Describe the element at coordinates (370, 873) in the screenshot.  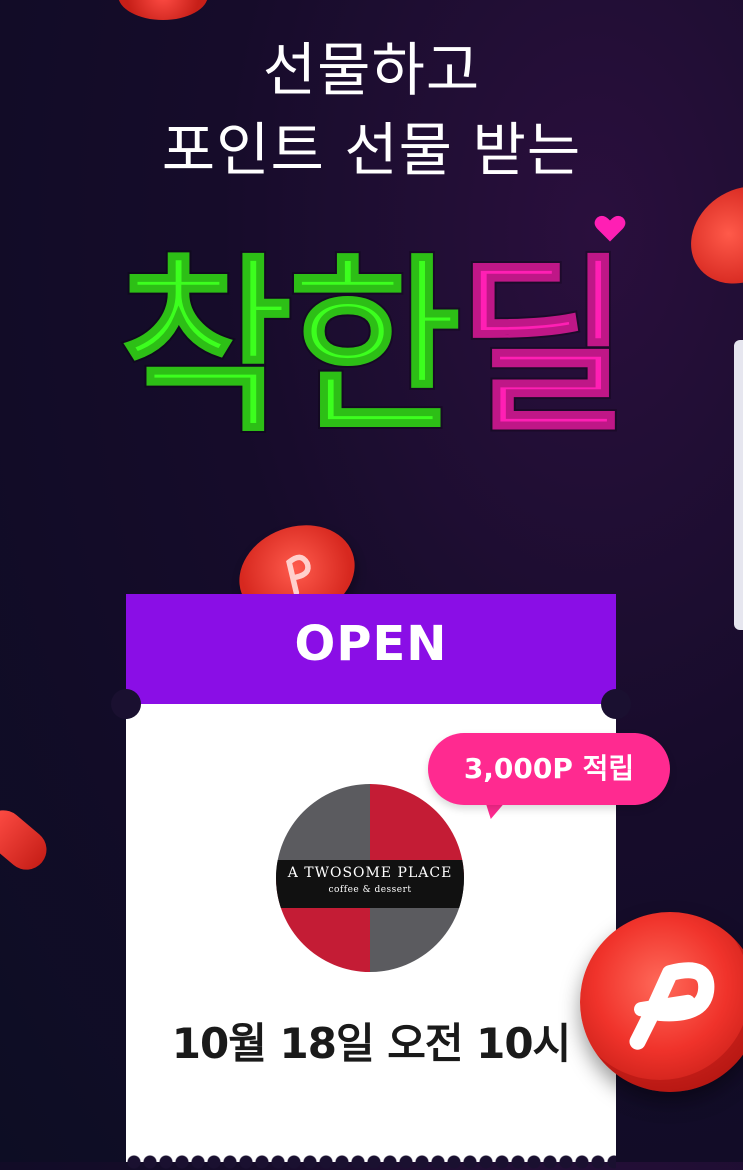
I see `brand-name: A TWOSOME PLACE` at that location.